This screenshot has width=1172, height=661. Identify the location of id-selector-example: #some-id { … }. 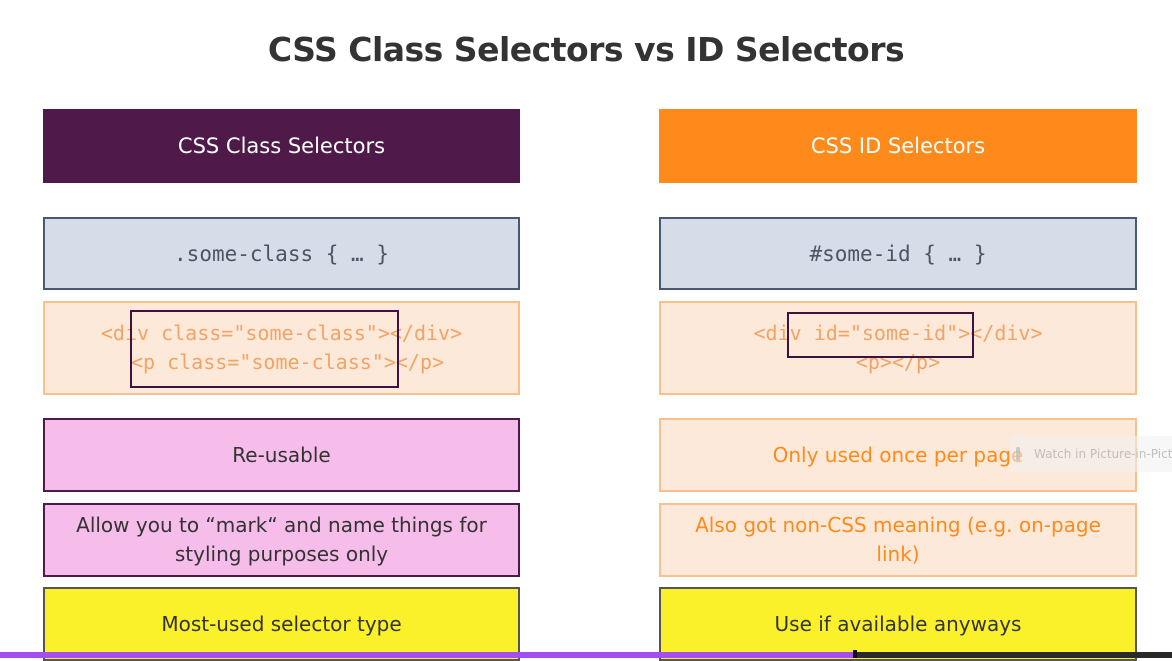
(898, 253).